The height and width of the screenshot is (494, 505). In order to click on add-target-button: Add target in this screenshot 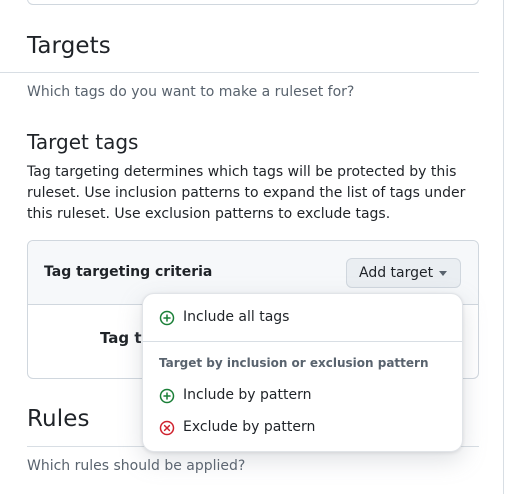, I will do `click(403, 273)`.